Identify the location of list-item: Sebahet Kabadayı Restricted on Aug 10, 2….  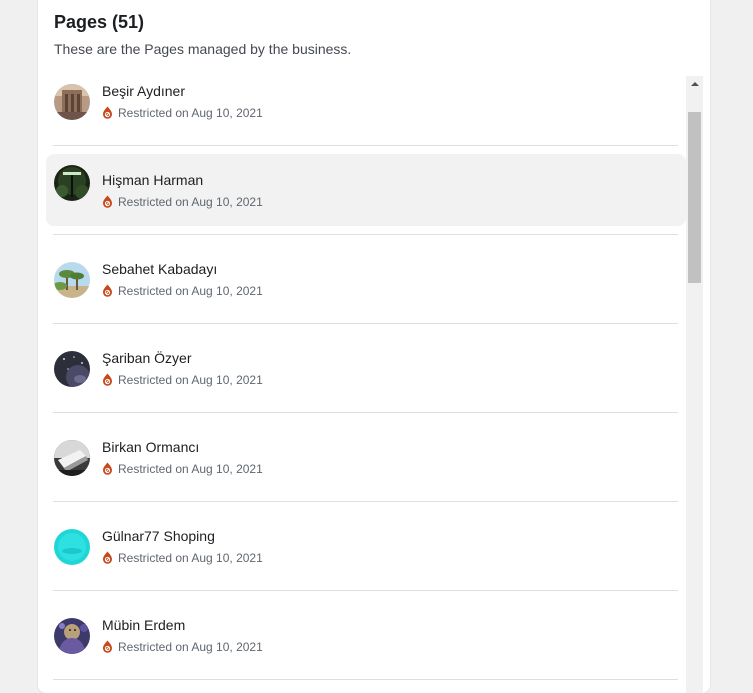
(366, 290).